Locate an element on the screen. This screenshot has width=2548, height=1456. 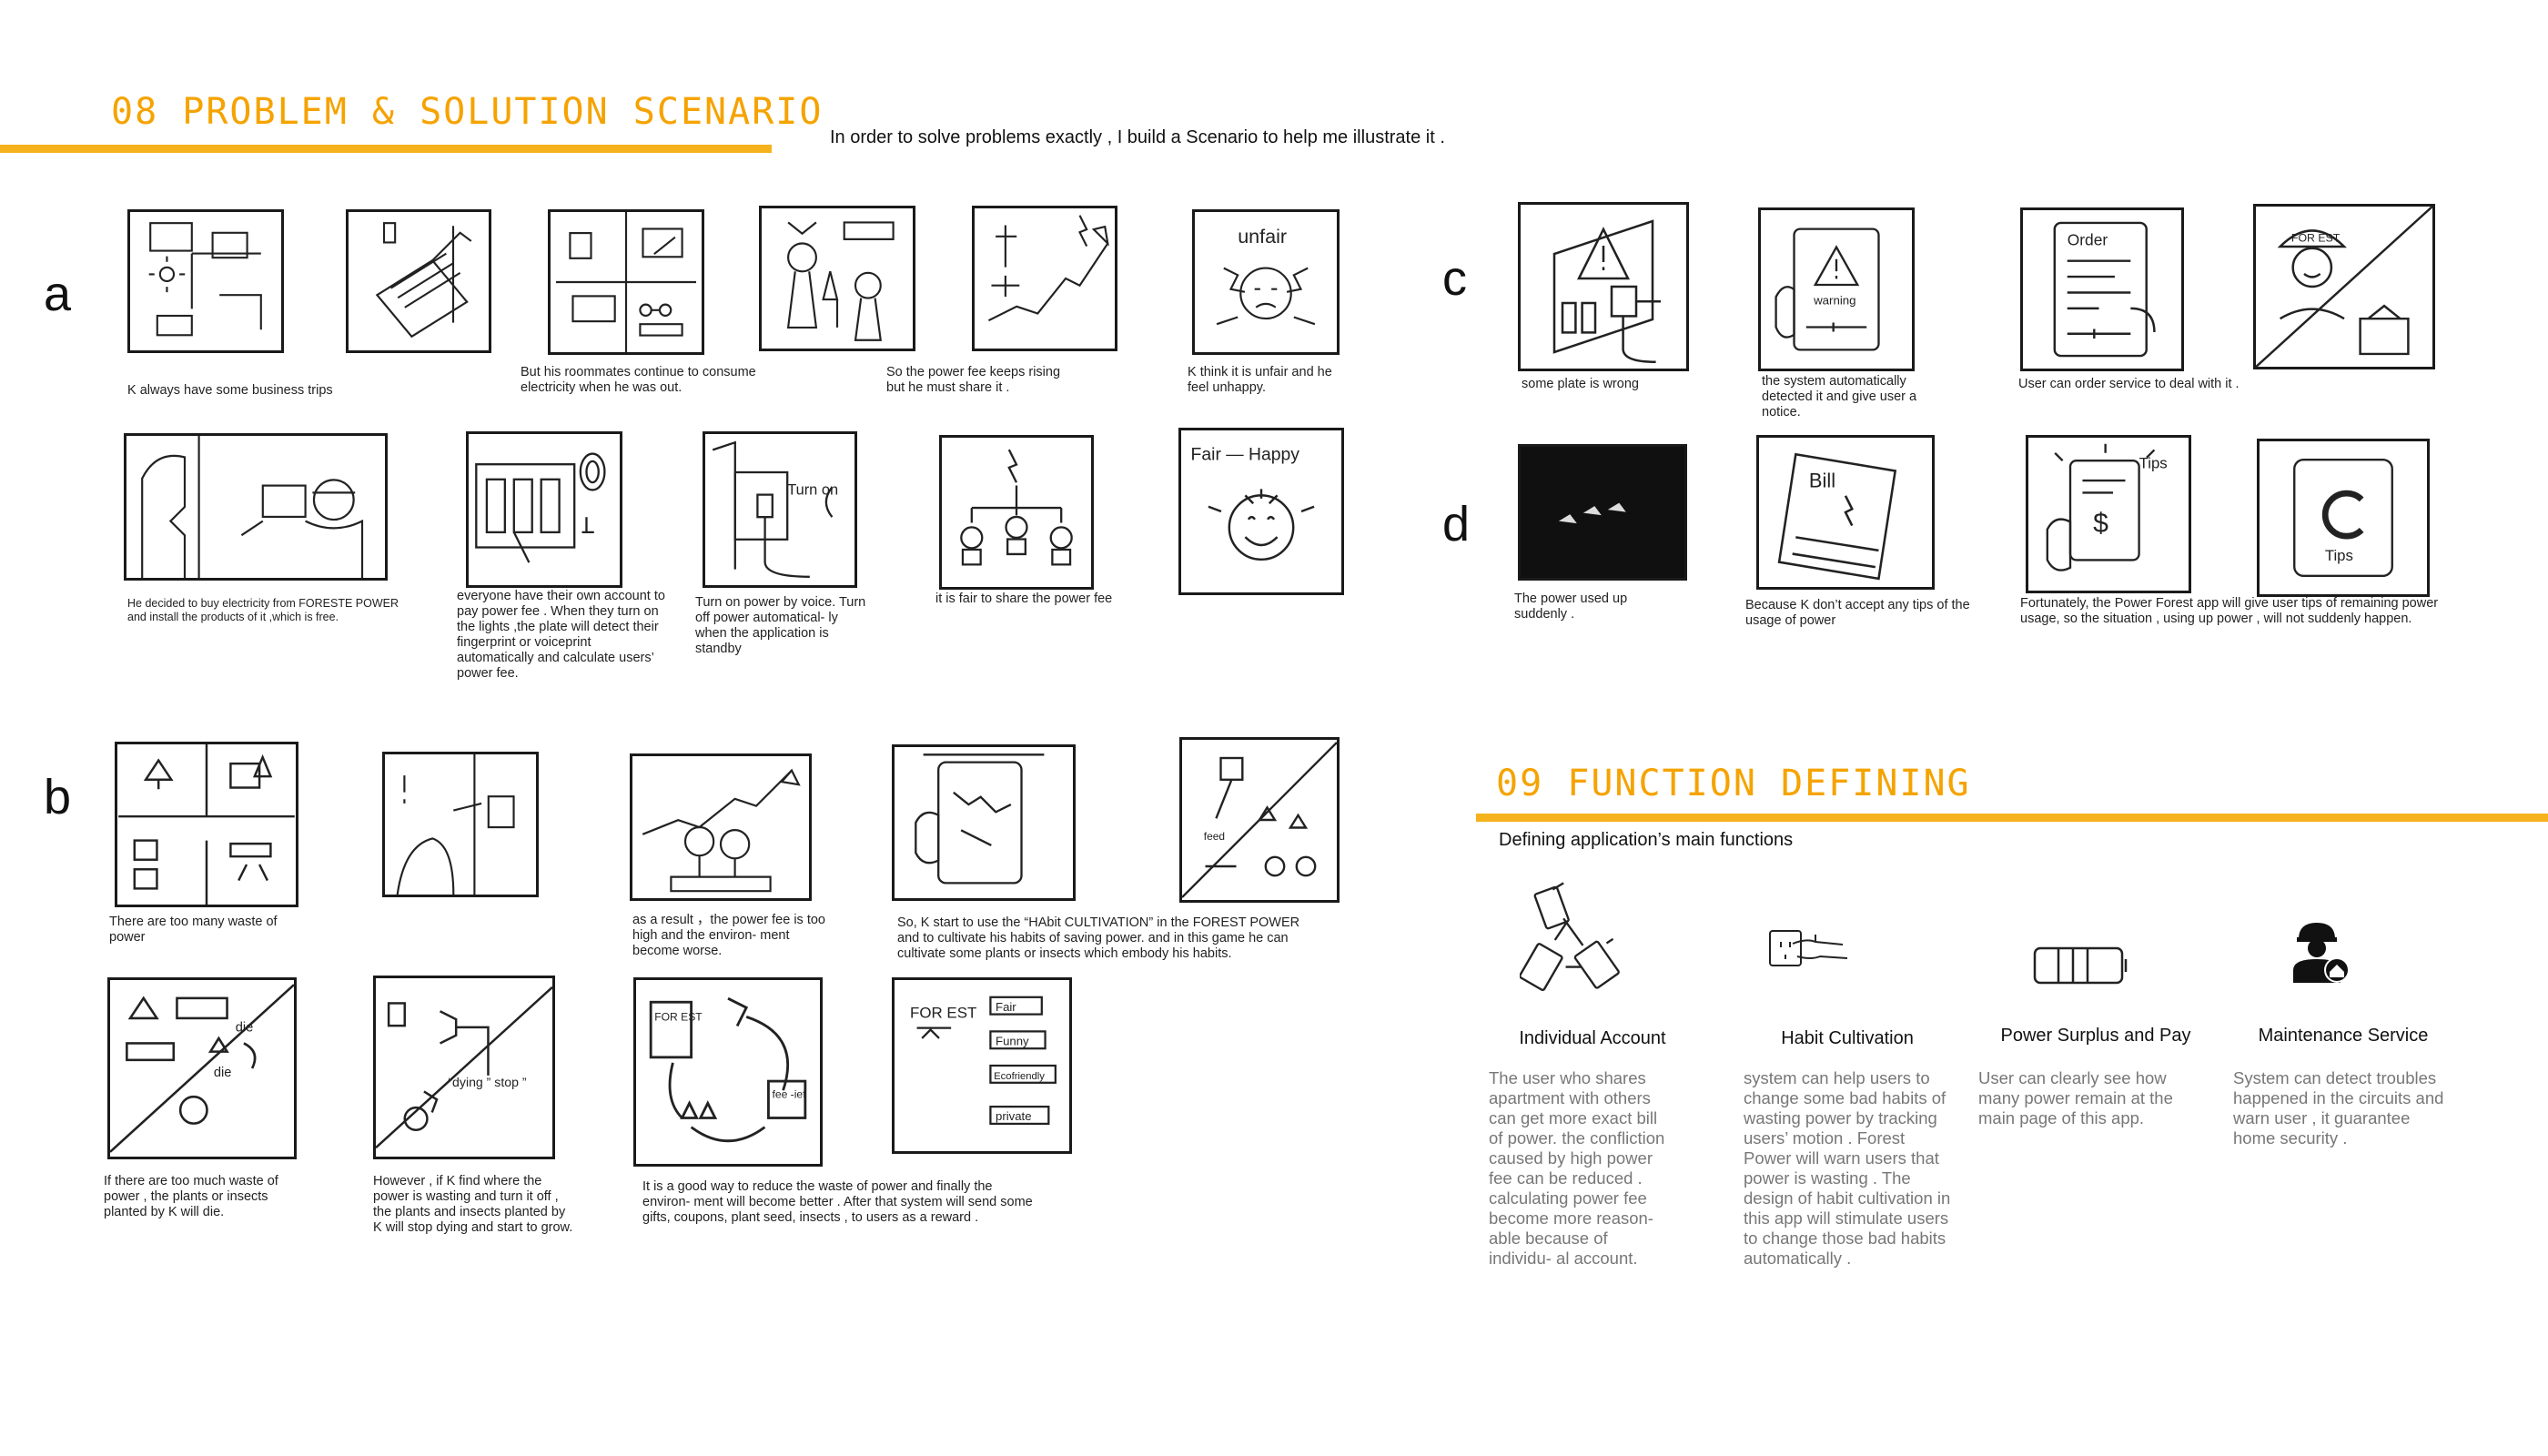
function-title-habit-cultivation: Habit Cultivation is located at coordinates (1848, 1038).